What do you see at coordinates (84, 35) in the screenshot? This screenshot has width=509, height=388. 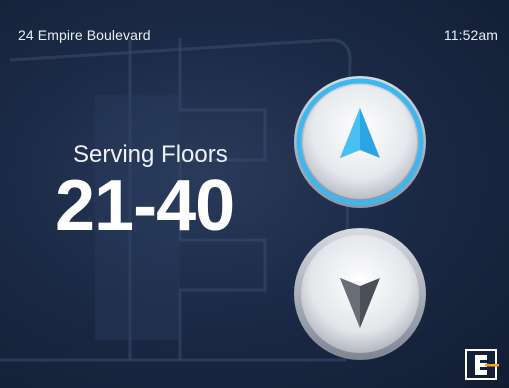 I see `building-address: 24 Empire Boulevard` at bounding box center [84, 35].